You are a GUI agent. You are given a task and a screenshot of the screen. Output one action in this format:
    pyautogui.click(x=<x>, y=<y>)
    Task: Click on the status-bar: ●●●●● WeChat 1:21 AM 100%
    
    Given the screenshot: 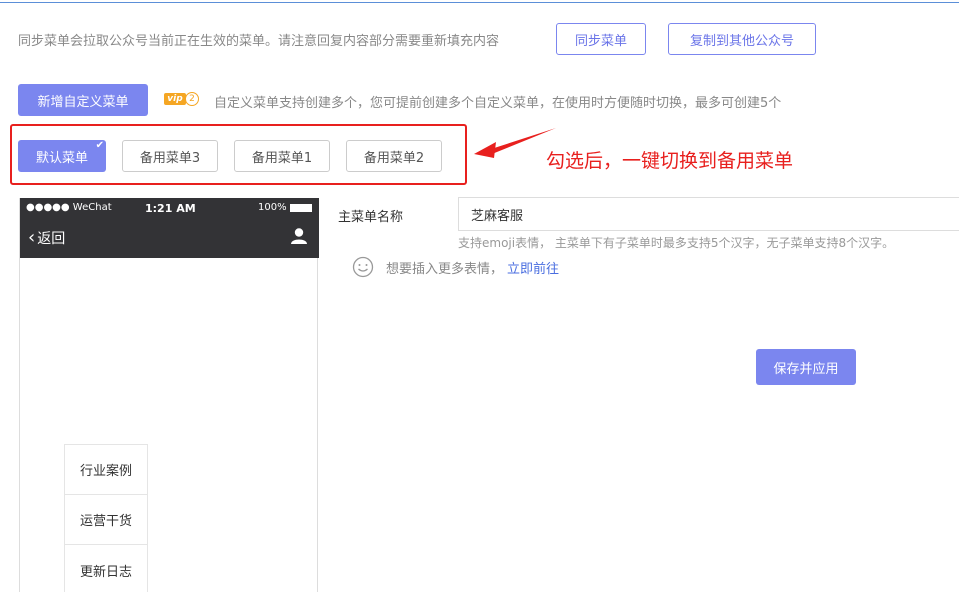 What is the action you would take?
    pyautogui.click(x=169, y=209)
    